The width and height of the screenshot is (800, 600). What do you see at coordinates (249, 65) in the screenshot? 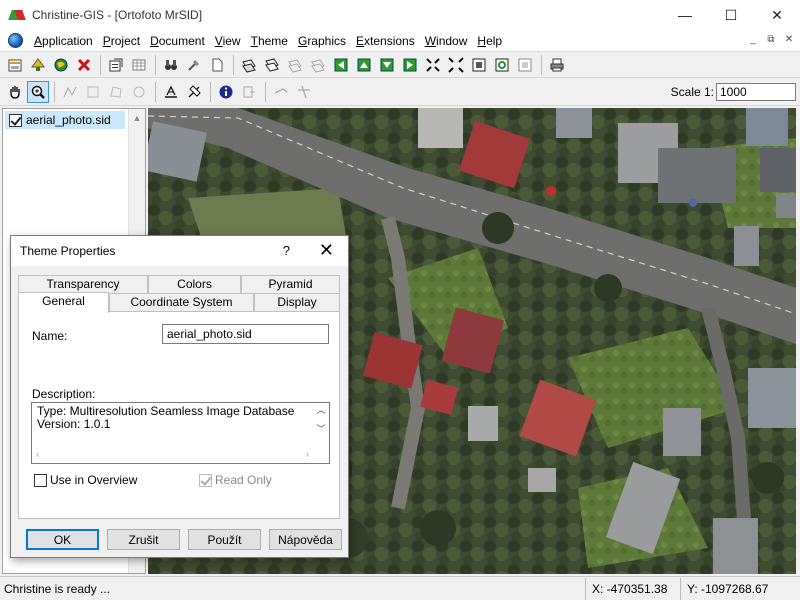
I see `select-features-icon` at bounding box center [249, 65].